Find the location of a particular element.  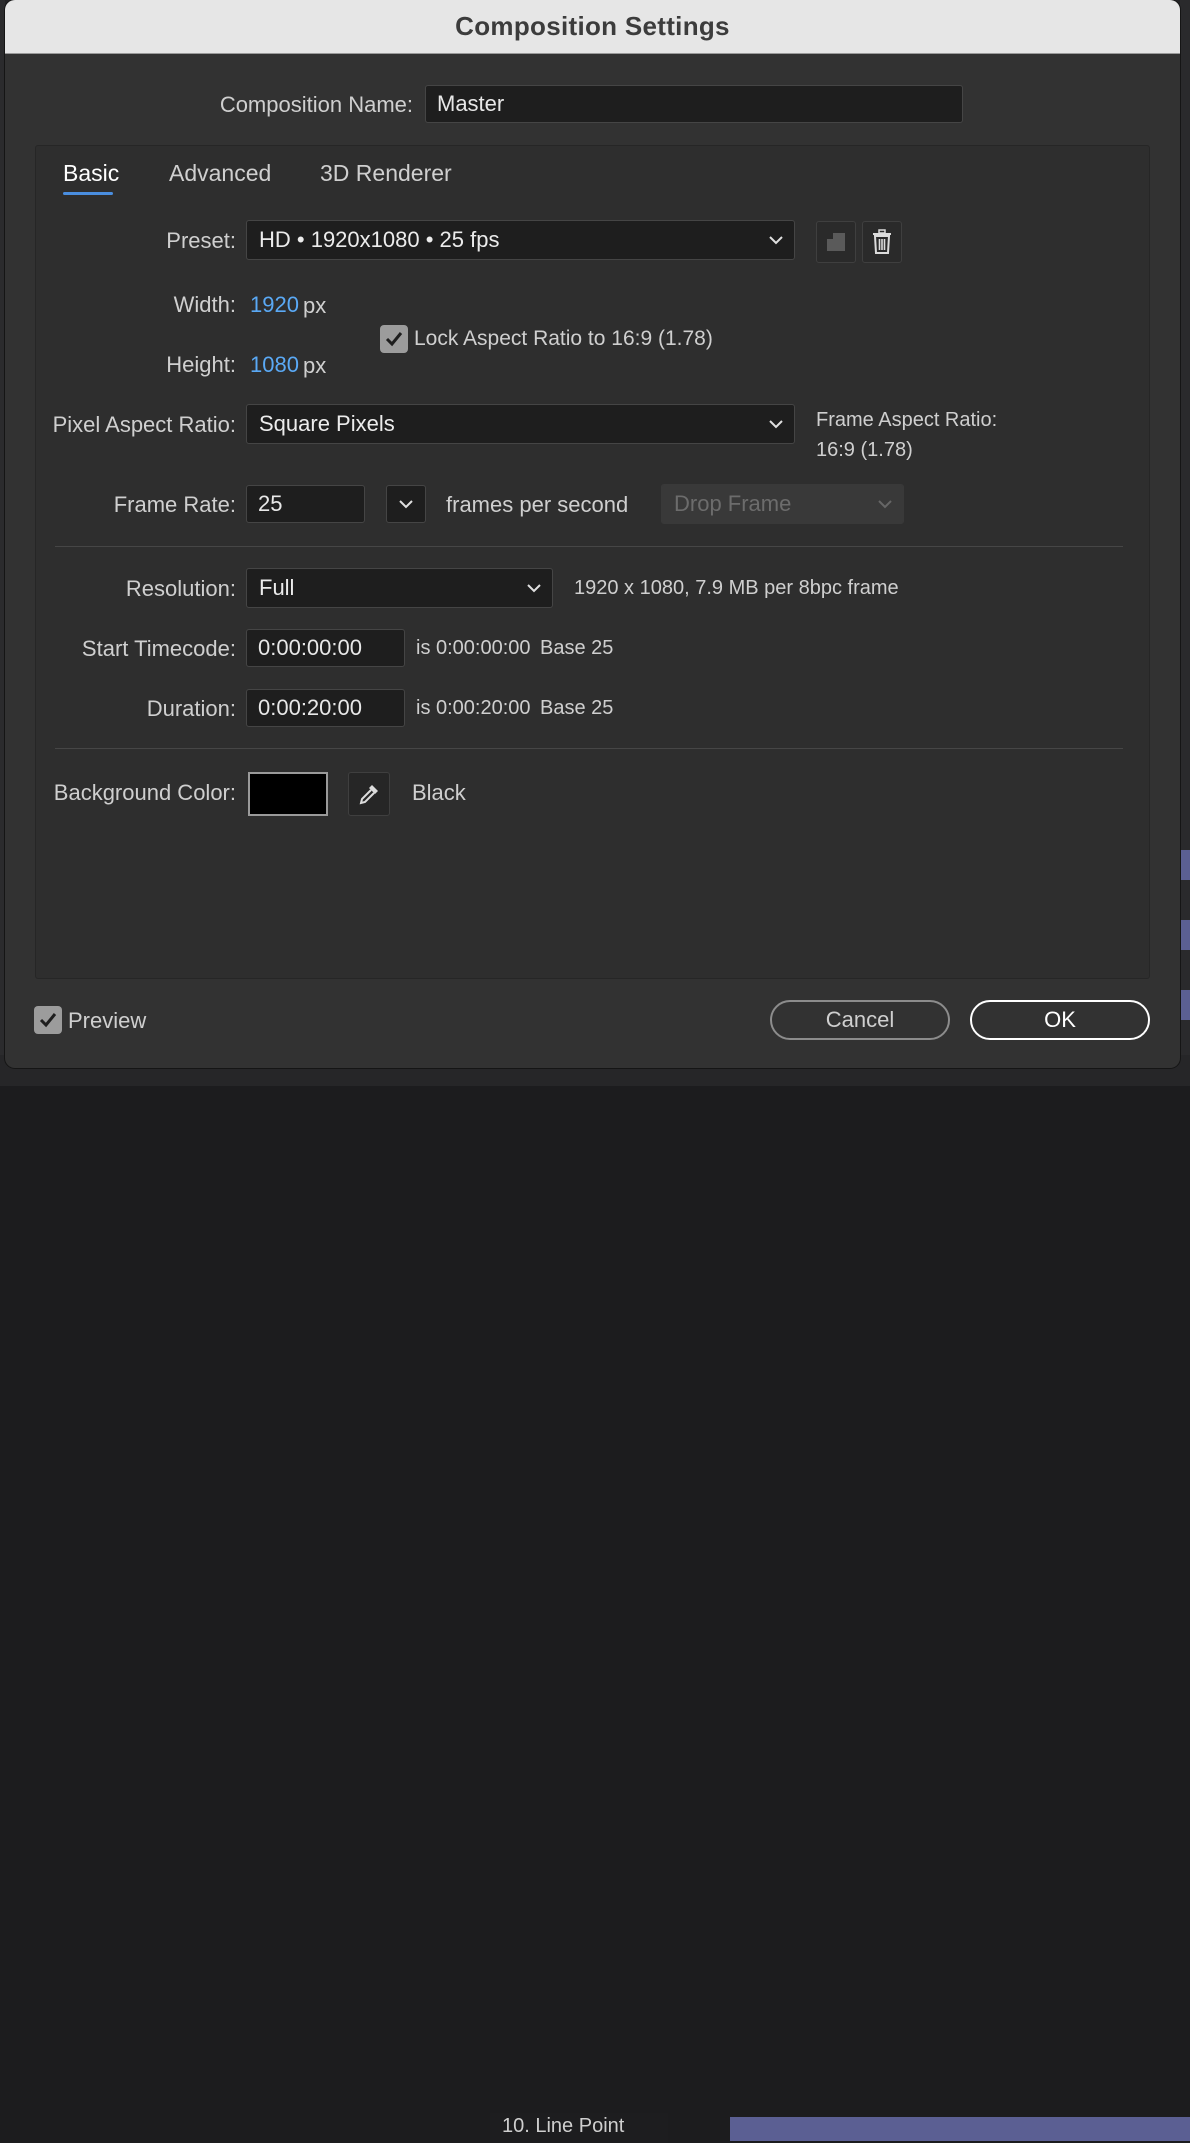

frame-aspect-label: Frame Aspect Ratio: is located at coordinates (906, 420).